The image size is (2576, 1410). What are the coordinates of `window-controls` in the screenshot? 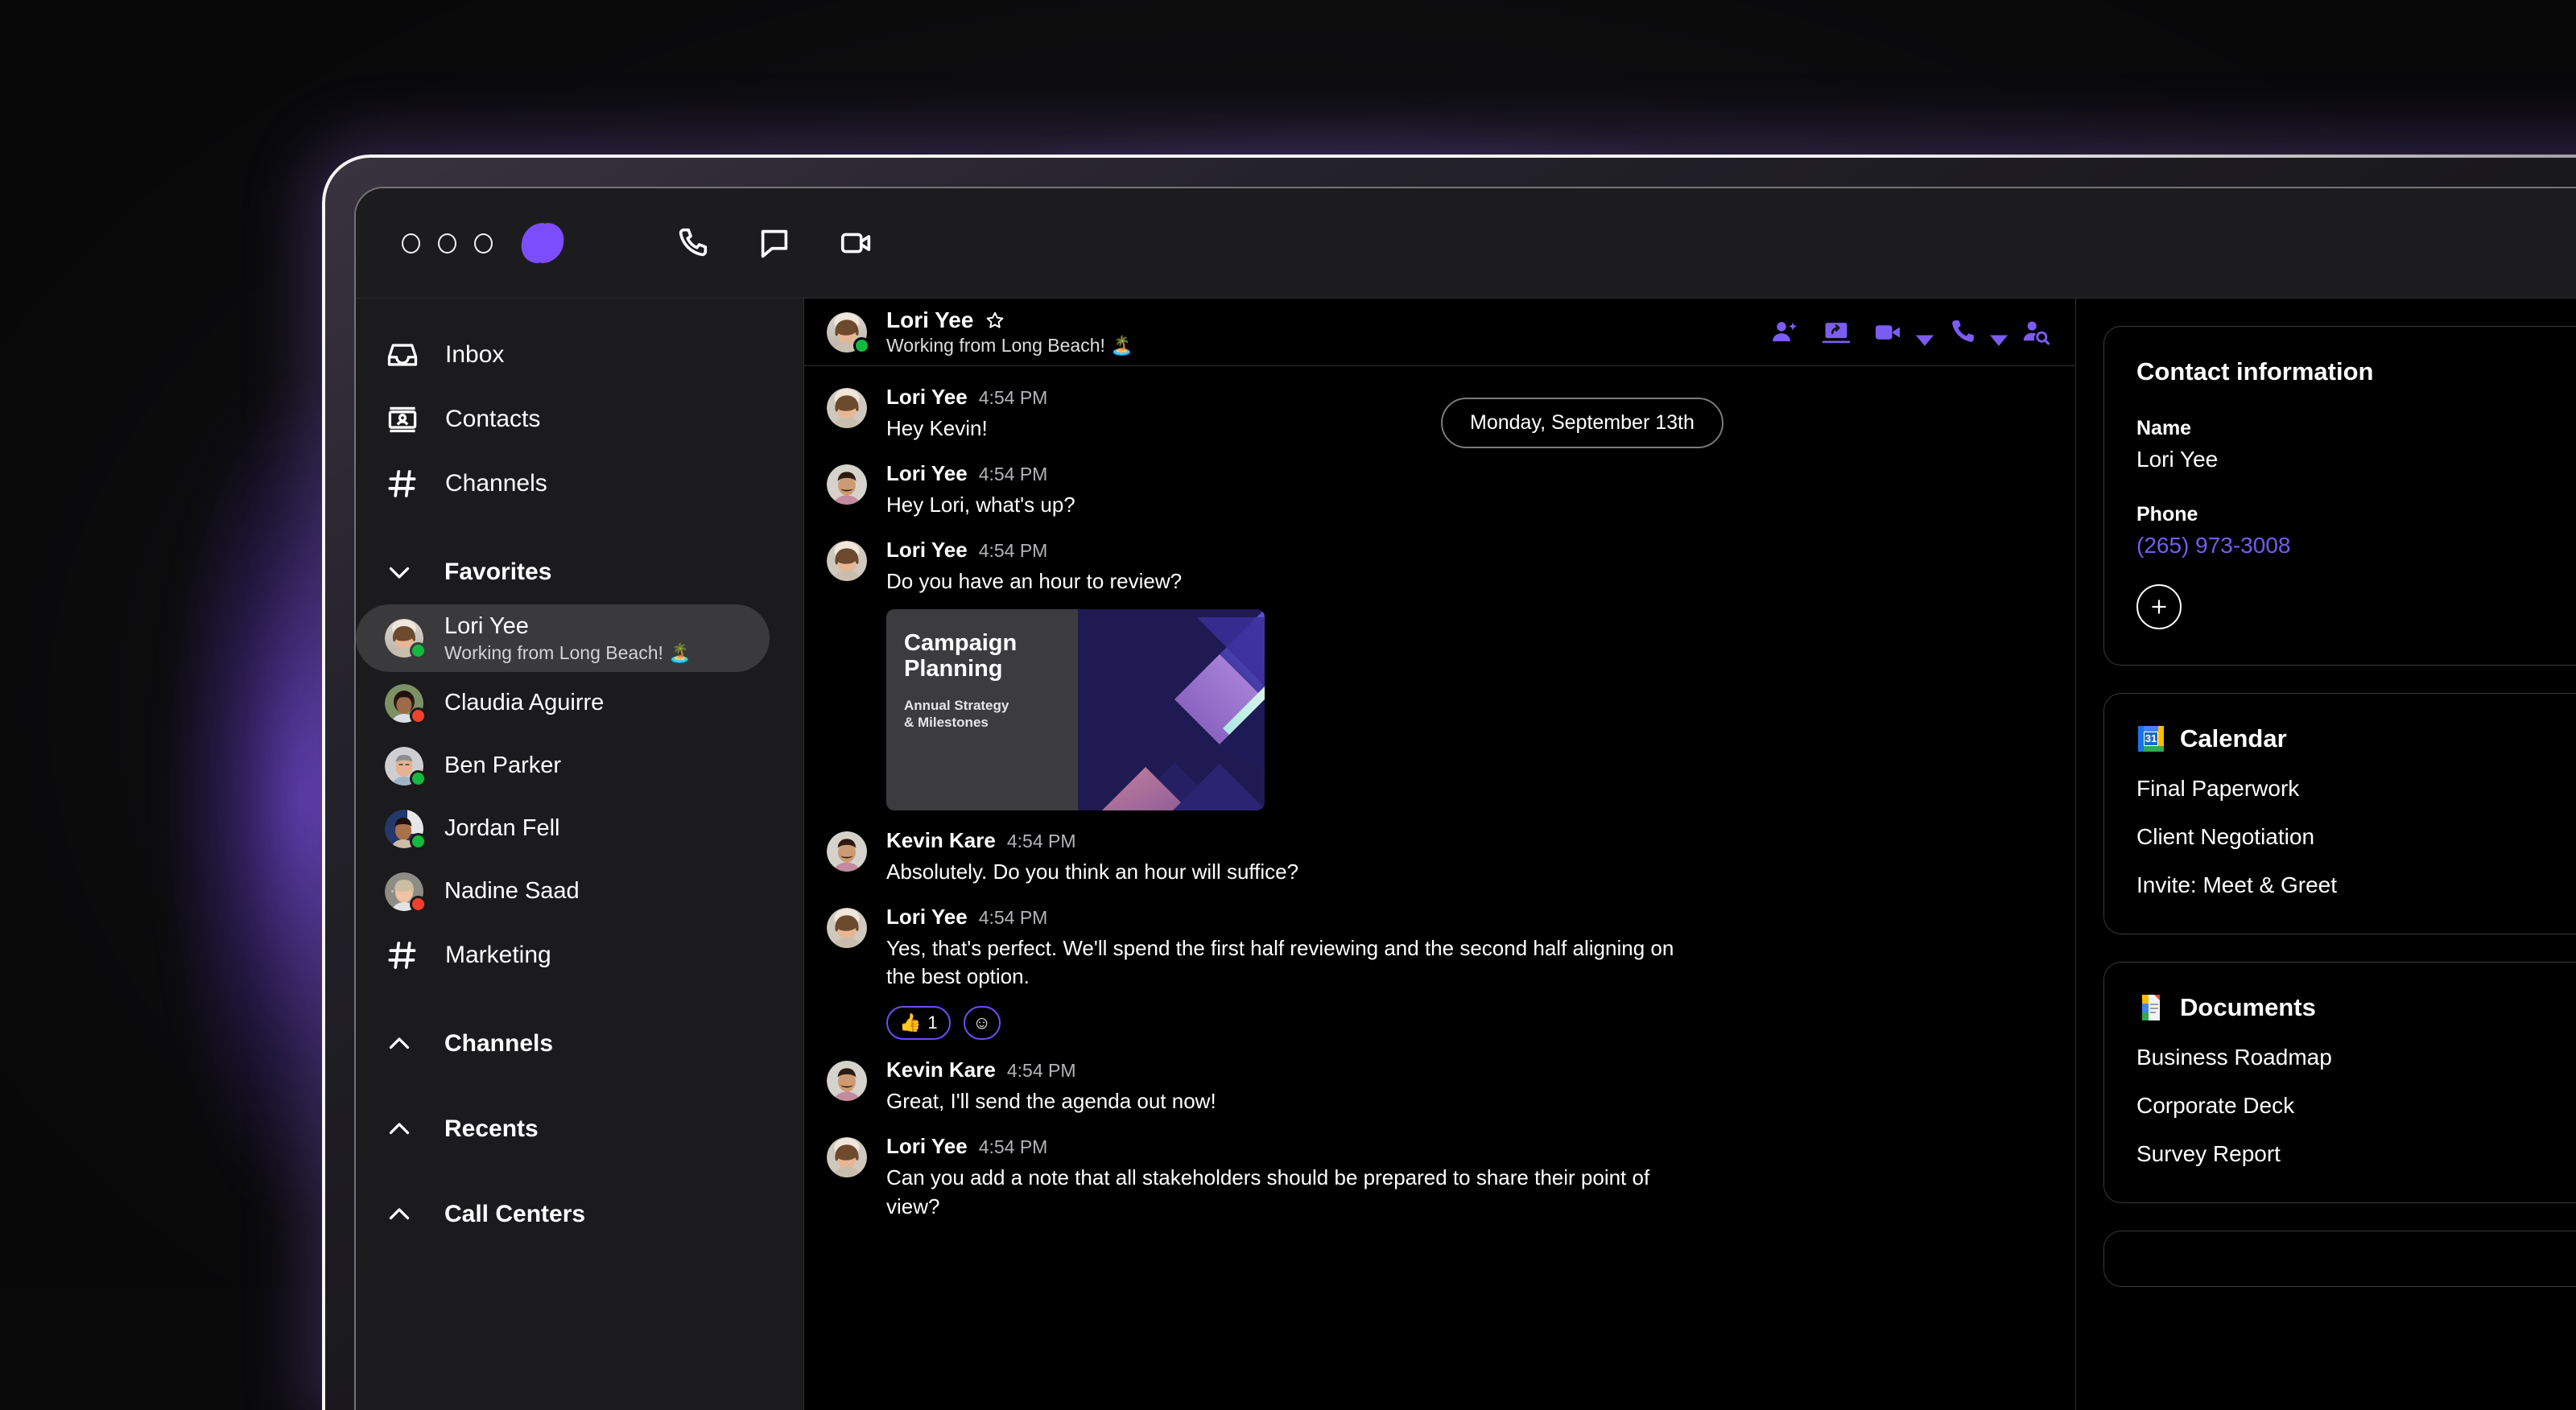 It's located at (447, 244).